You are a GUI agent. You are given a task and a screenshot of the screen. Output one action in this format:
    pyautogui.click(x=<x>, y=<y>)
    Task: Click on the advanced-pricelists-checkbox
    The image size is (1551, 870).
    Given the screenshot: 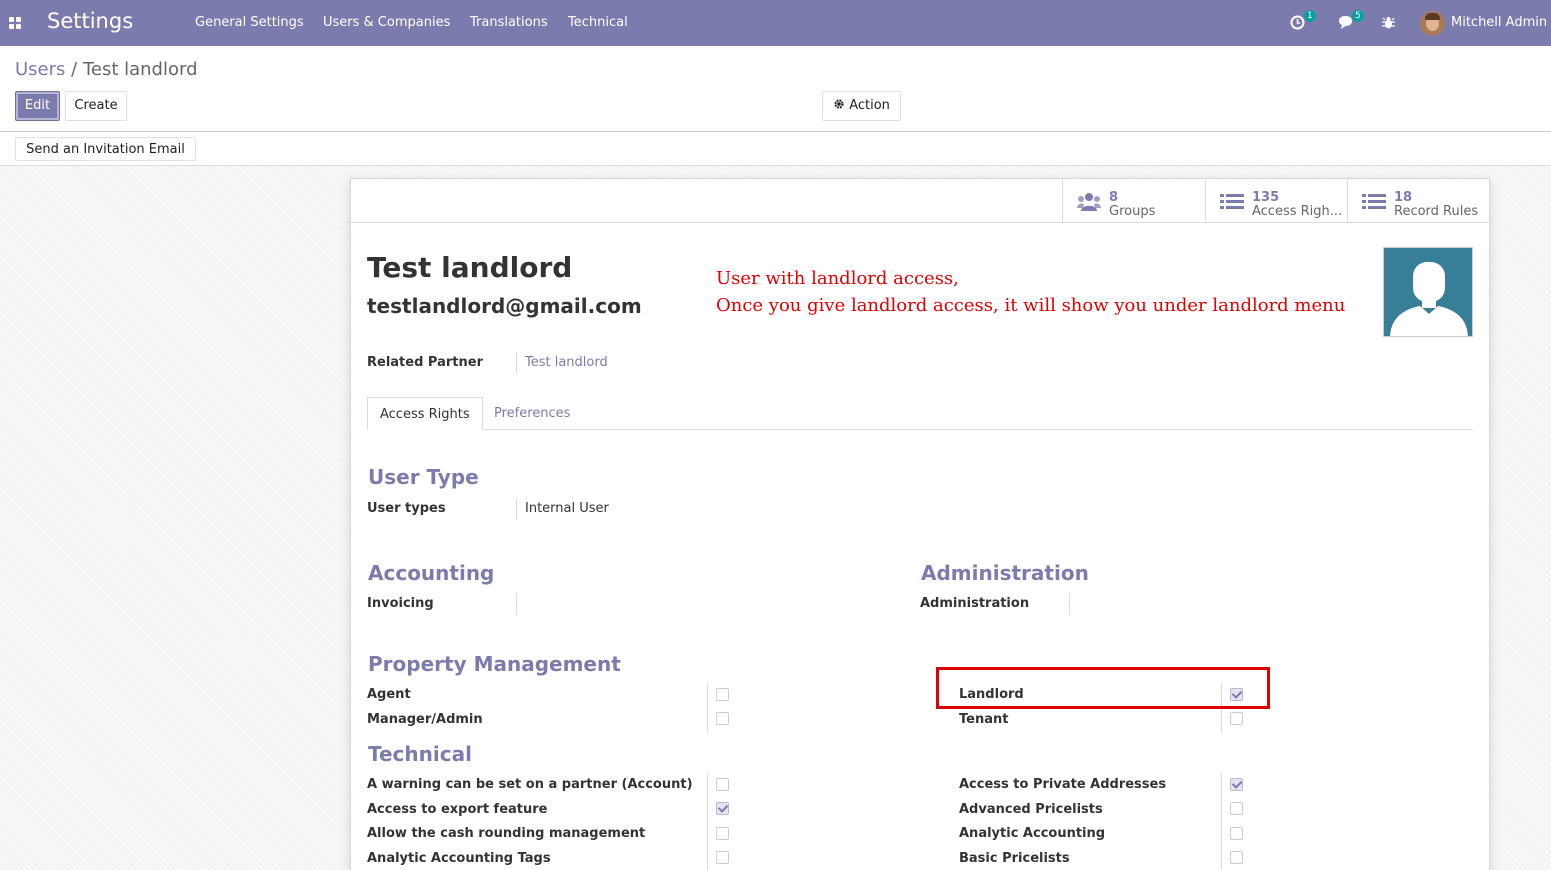 What is the action you would take?
    pyautogui.click(x=1236, y=808)
    